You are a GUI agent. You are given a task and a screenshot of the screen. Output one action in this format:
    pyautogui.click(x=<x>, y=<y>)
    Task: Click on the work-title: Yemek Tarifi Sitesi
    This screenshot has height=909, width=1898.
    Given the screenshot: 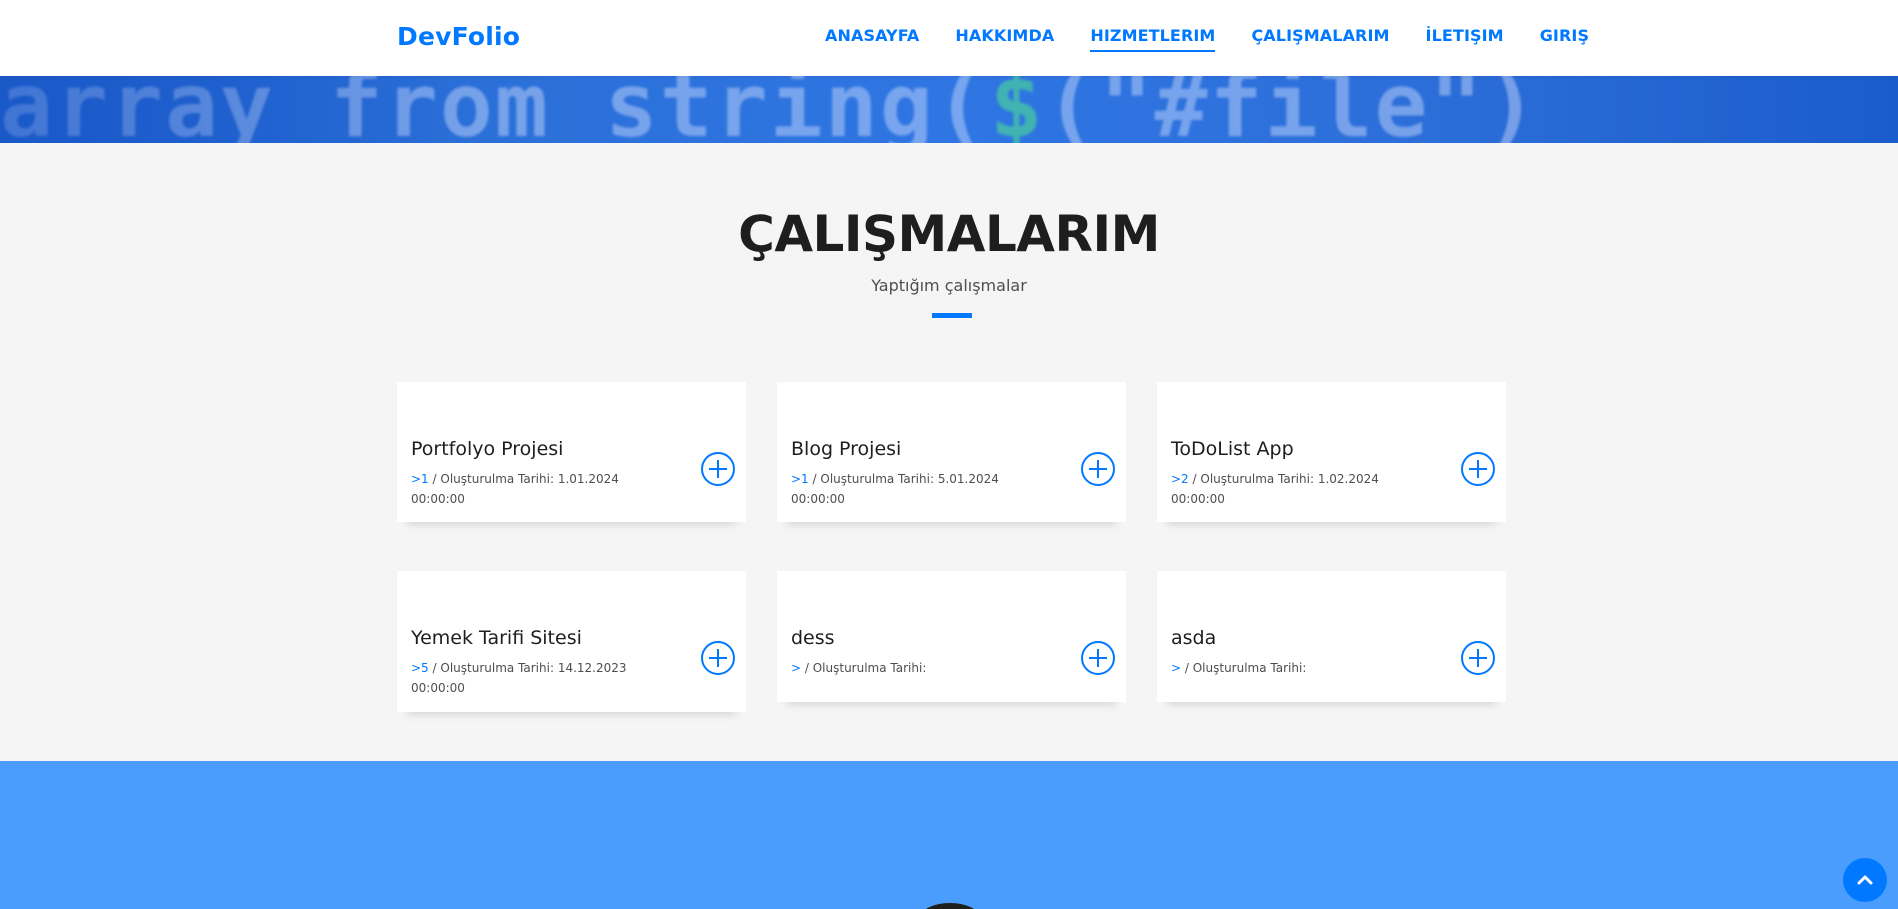 What is the action you would take?
    pyautogui.click(x=496, y=638)
    